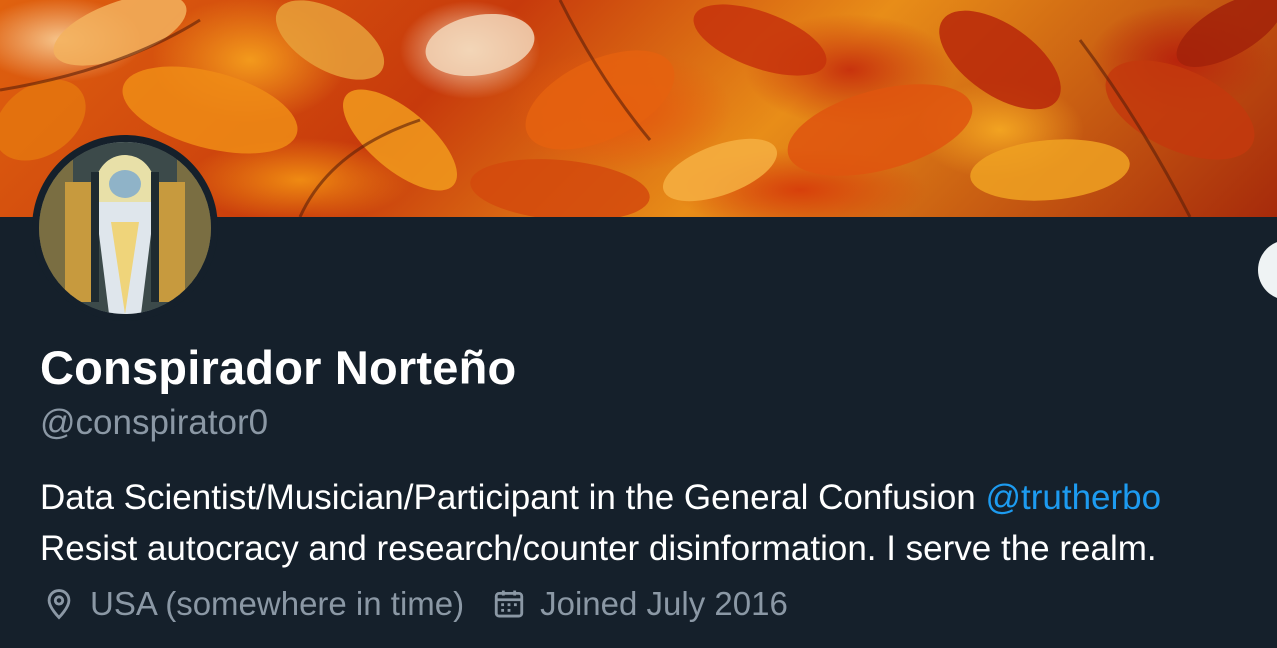  I want to click on location-item: USA (somewhere in time), so click(253, 604).